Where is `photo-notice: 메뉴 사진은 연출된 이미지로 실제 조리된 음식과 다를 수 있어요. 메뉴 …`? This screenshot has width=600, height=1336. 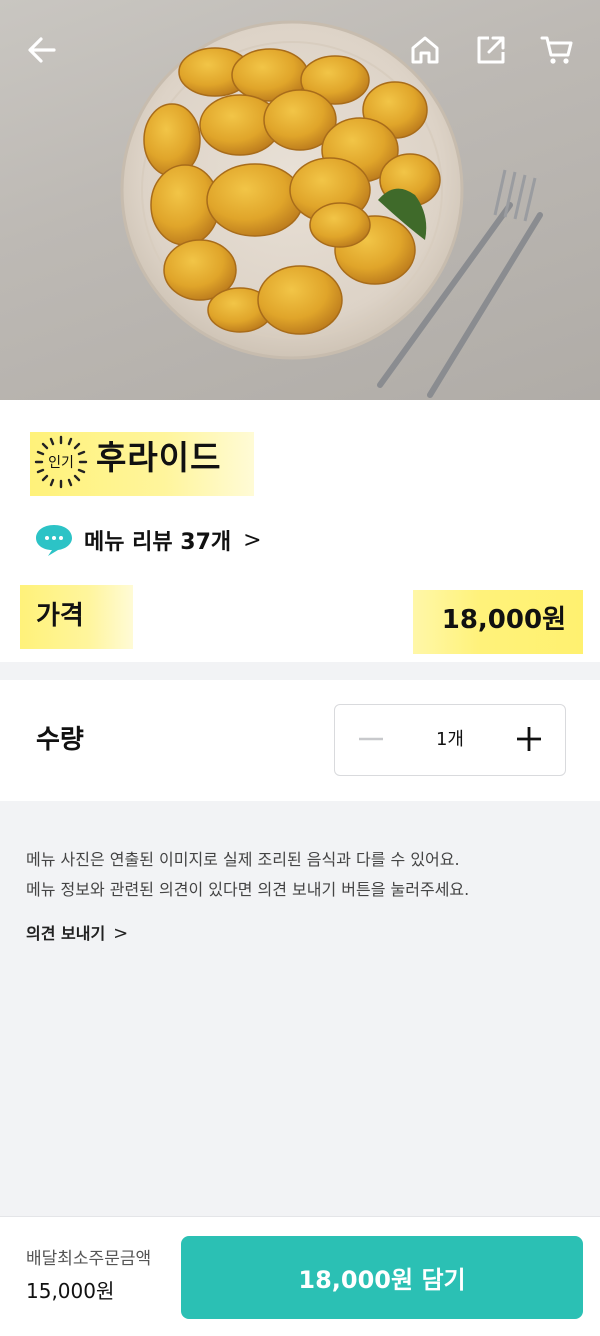
photo-notice: 메뉴 사진은 연출된 이미지로 실제 조리된 음식과 다를 수 있어요. 메뉴 … is located at coordinates (247, 875).